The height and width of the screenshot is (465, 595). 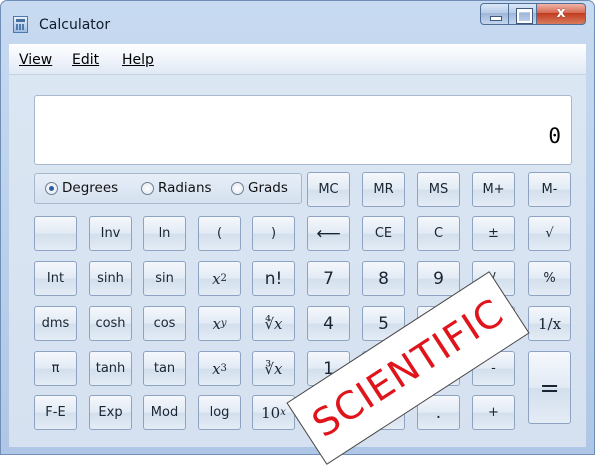 I want to click on mod-button: Mod, so click(x=164, y=412).